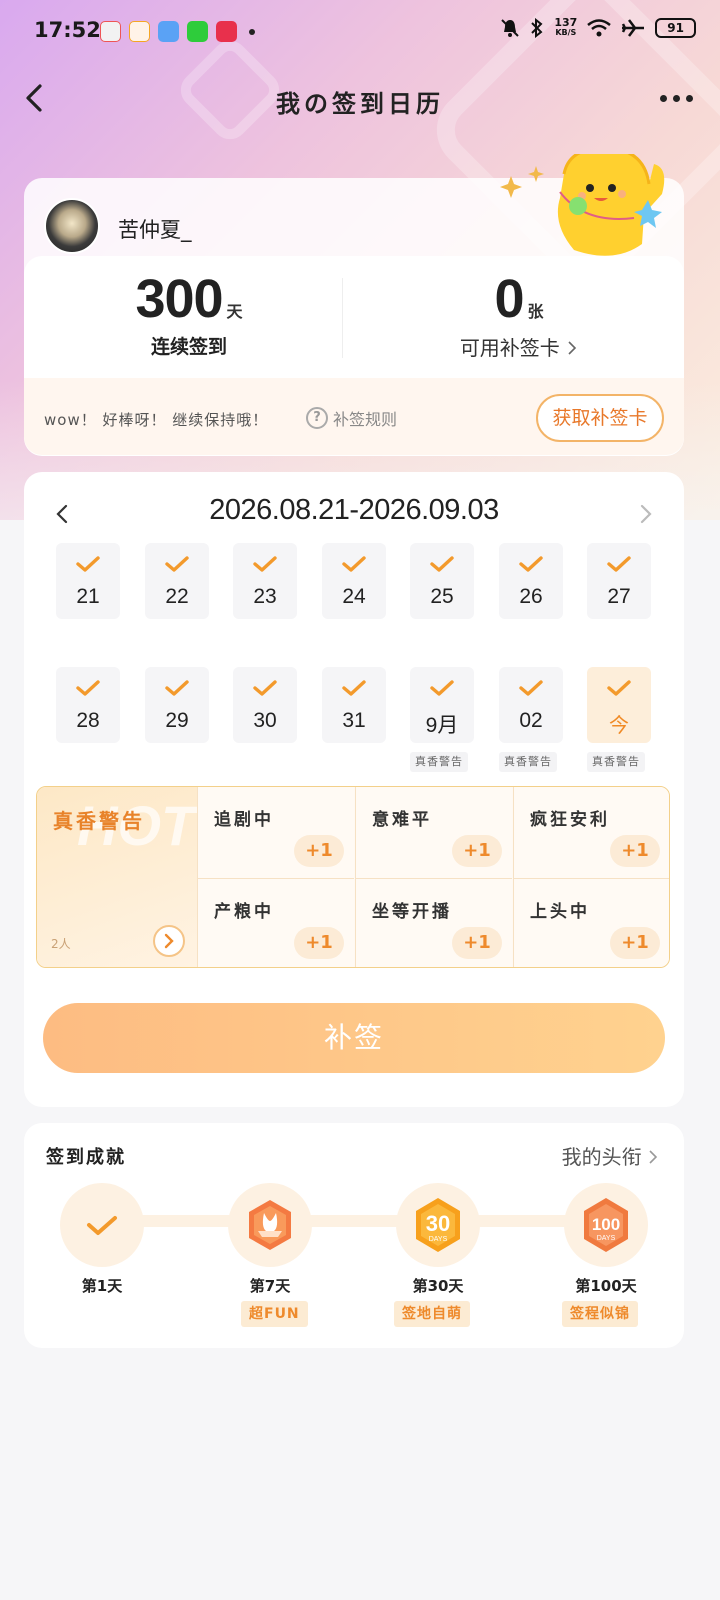 This screenshot has width=720, height=1600. I want to click on calendar-day: 23, so click(265, 581).